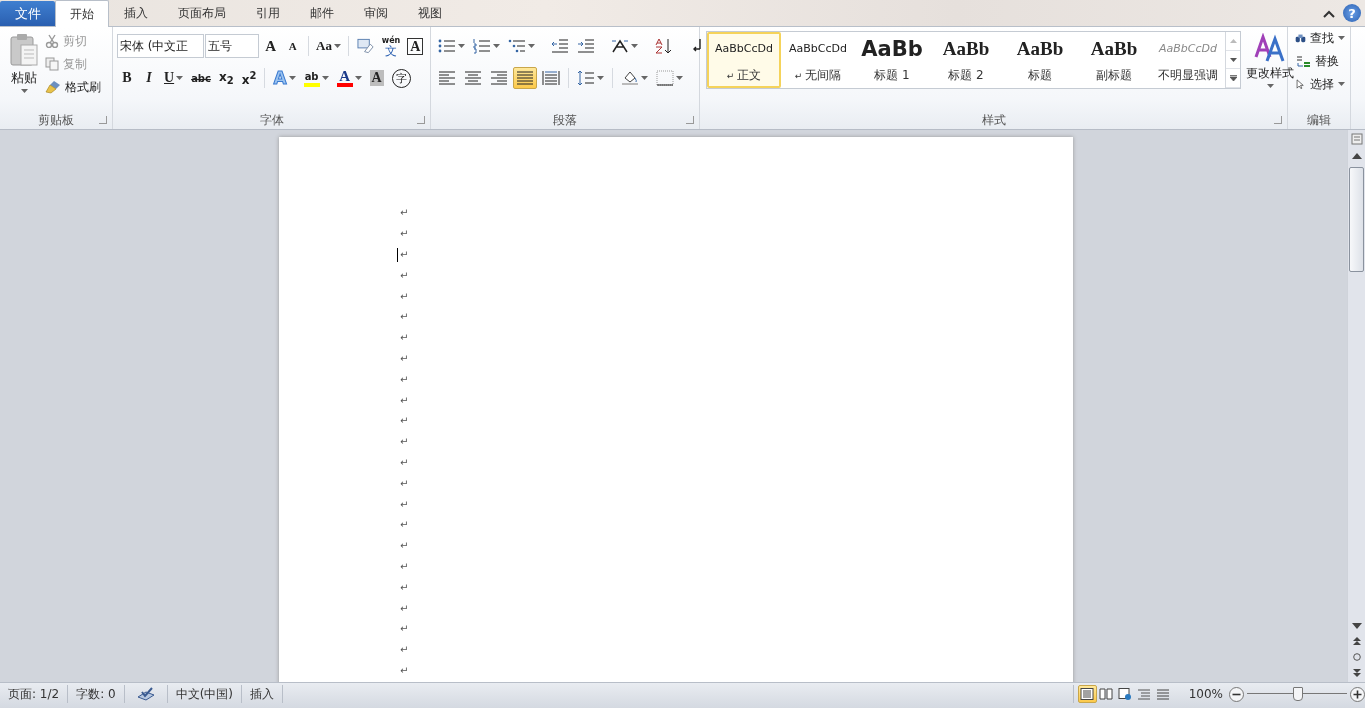 The image size is (1365, 708). Describe the element at coordinates (1356, 673) in the screenshot. I see `next-page-icon` at that location.